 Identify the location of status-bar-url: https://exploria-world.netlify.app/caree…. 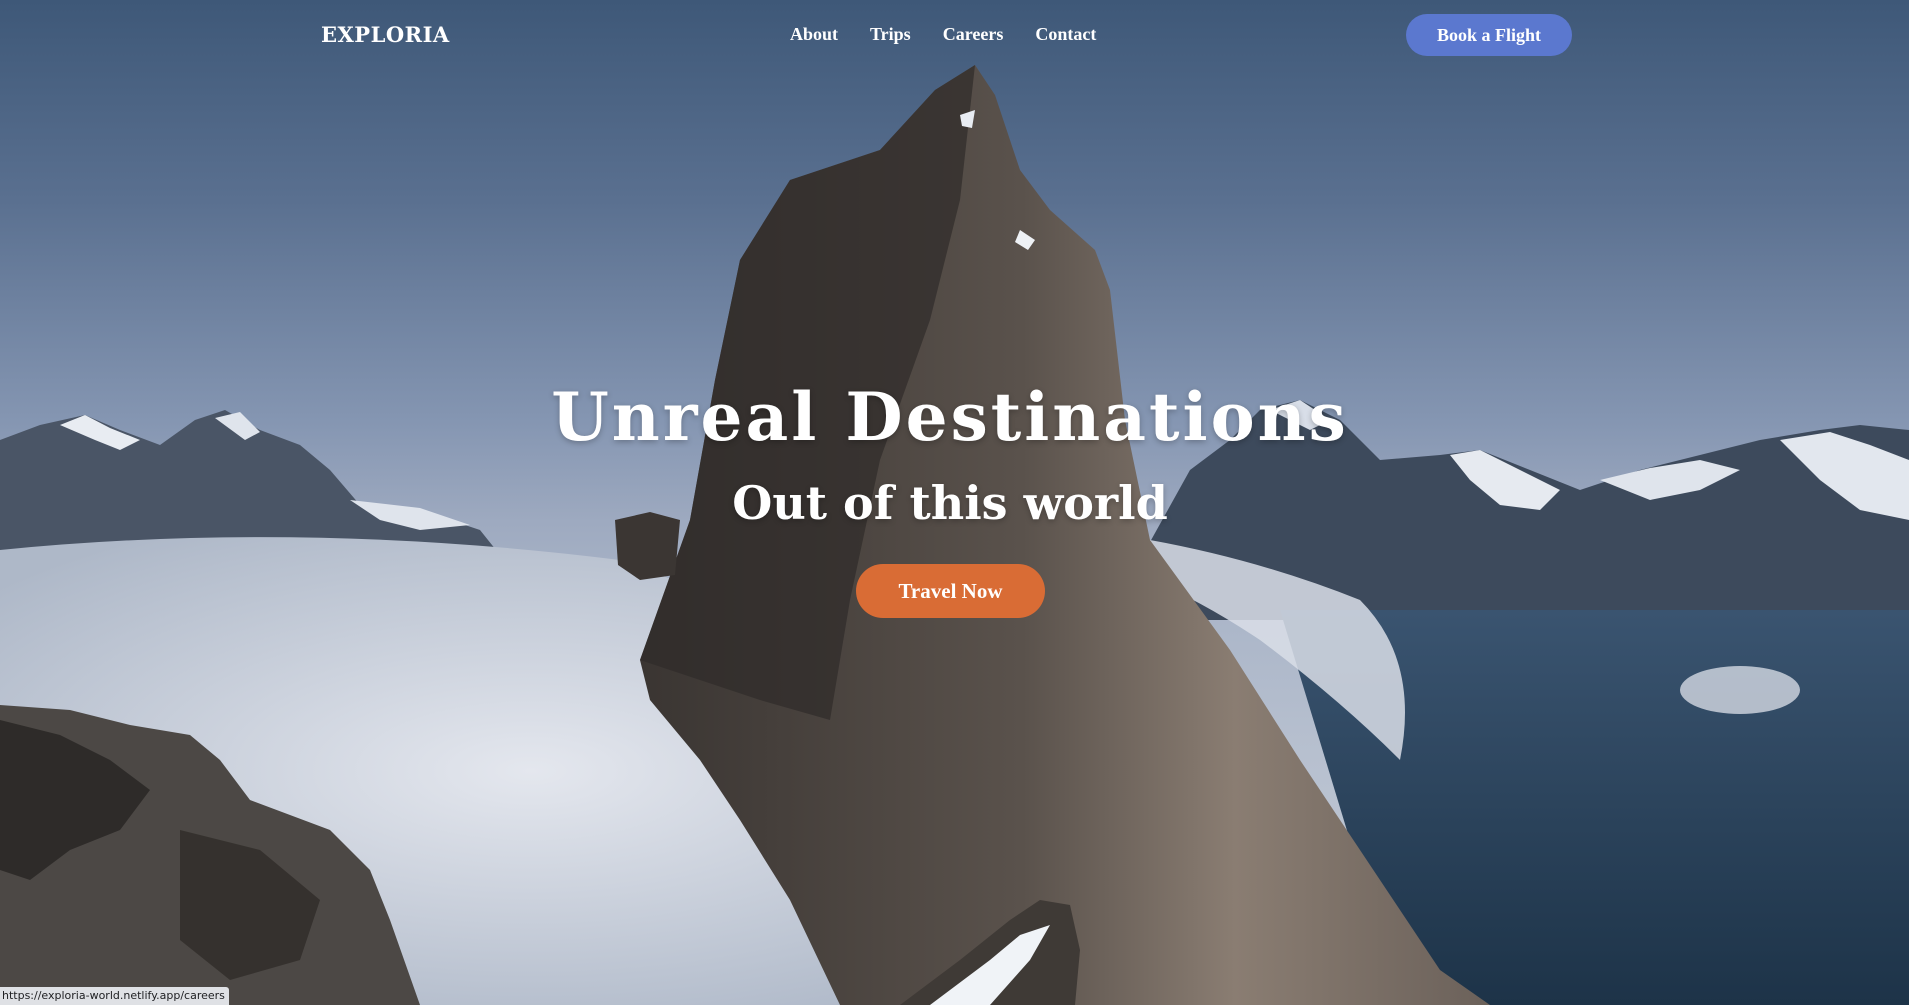
(114, 996).